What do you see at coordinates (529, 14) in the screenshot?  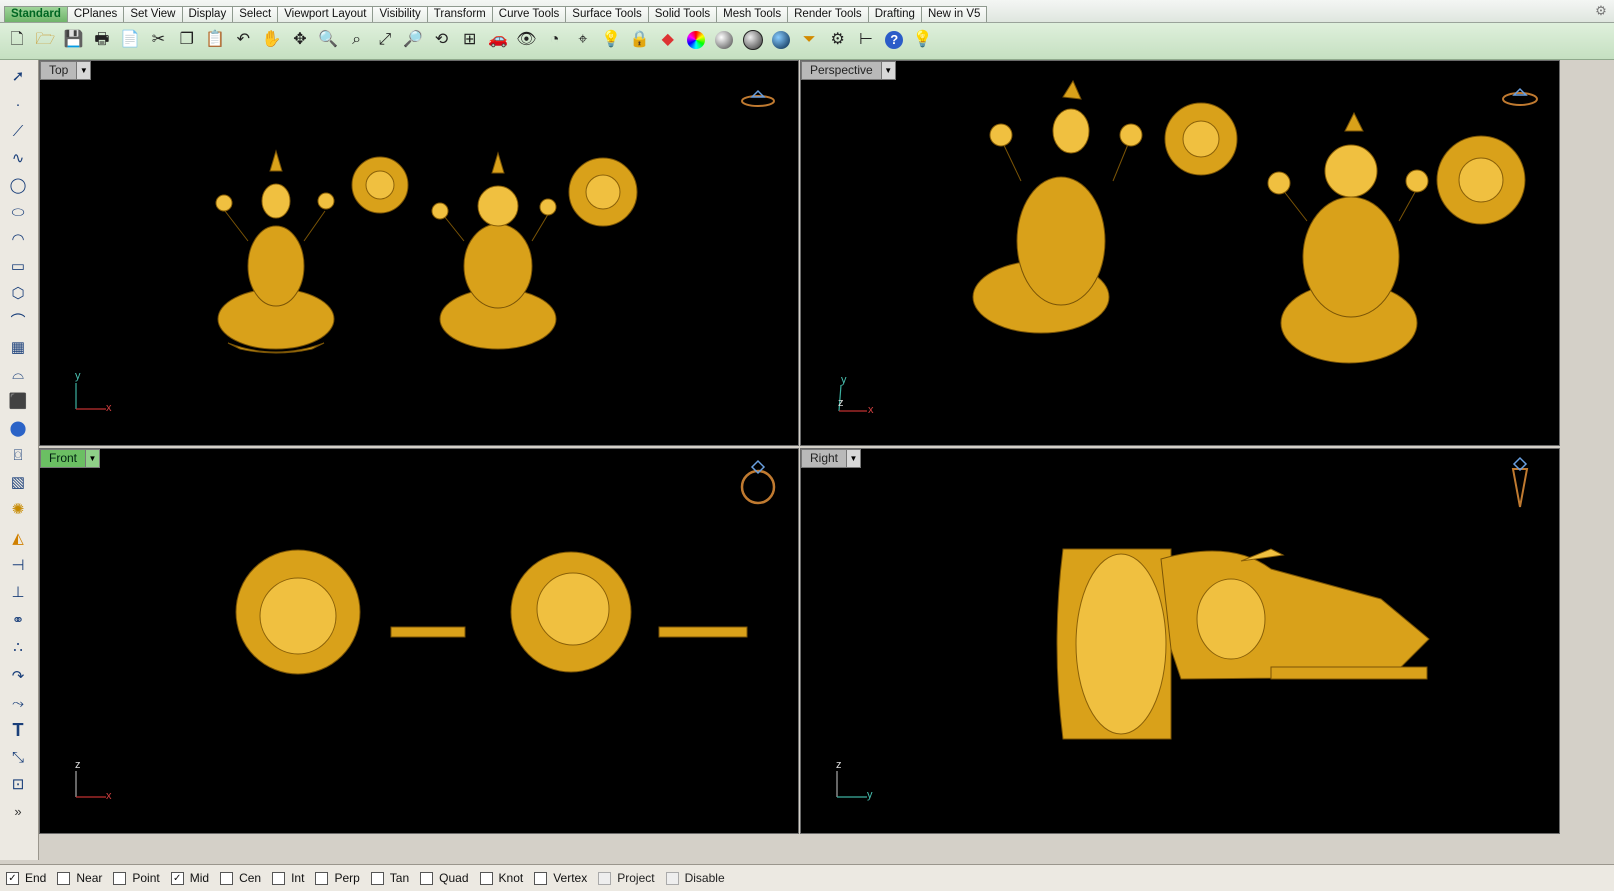 I see `tab-curve-tools: Curve Tools` at bounding box center [529, 14].